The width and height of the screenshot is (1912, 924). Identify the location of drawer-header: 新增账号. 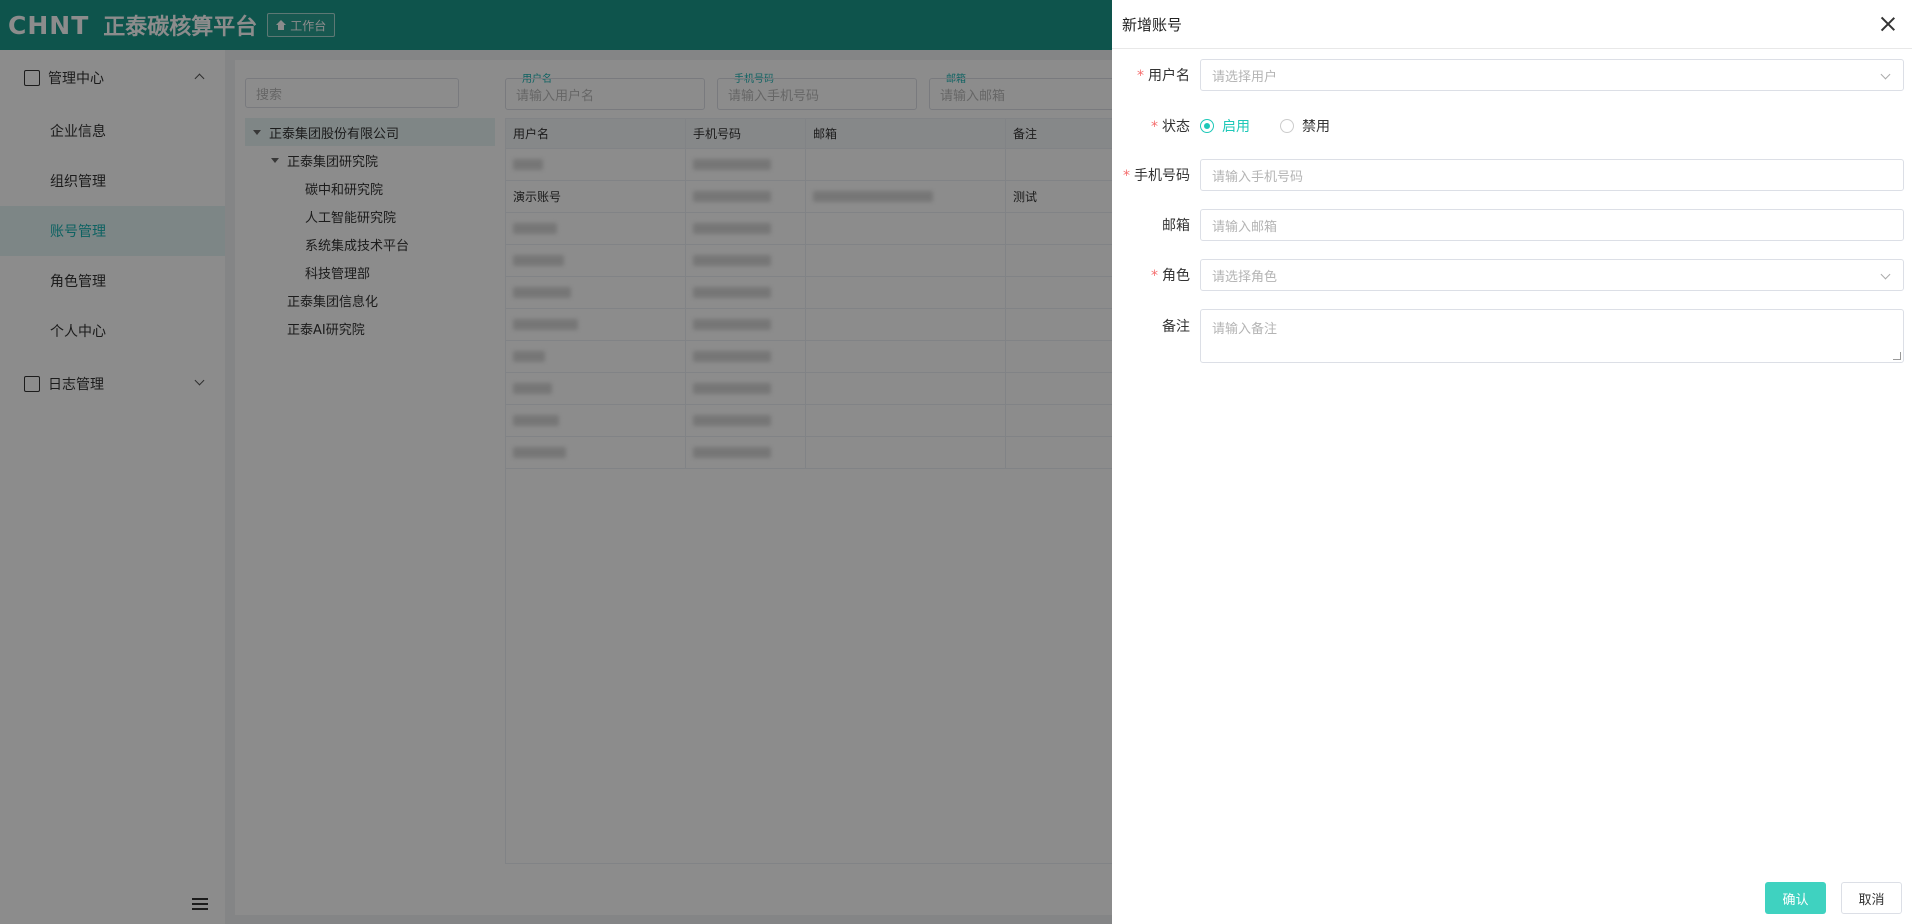
(1512, 24).